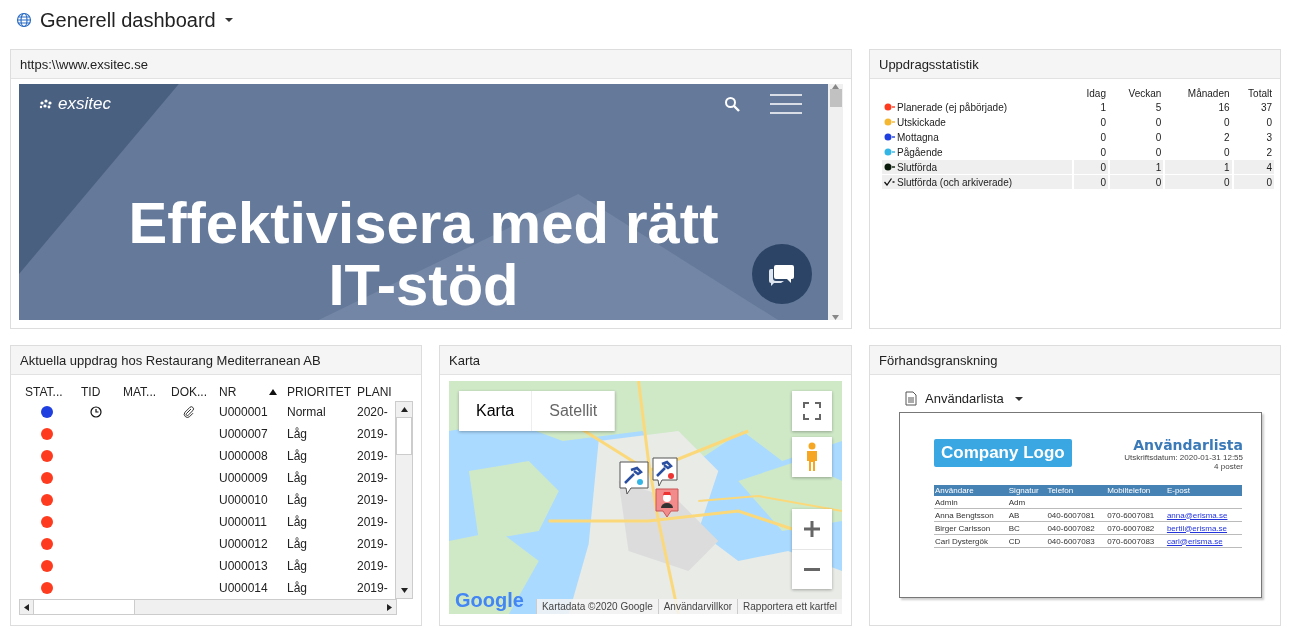 The width and height of the screenshot is (1289, 630). Describe the element at coordinates (84, 64) in the screenshot. I see `panel-title: https:\\www.exsitec.se` at that location.